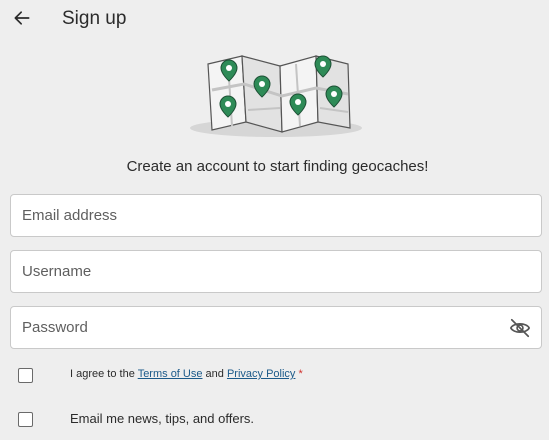  Describe the element at coordinates (300, 374) in the screenshot. I see `required-mark: *` at that location.